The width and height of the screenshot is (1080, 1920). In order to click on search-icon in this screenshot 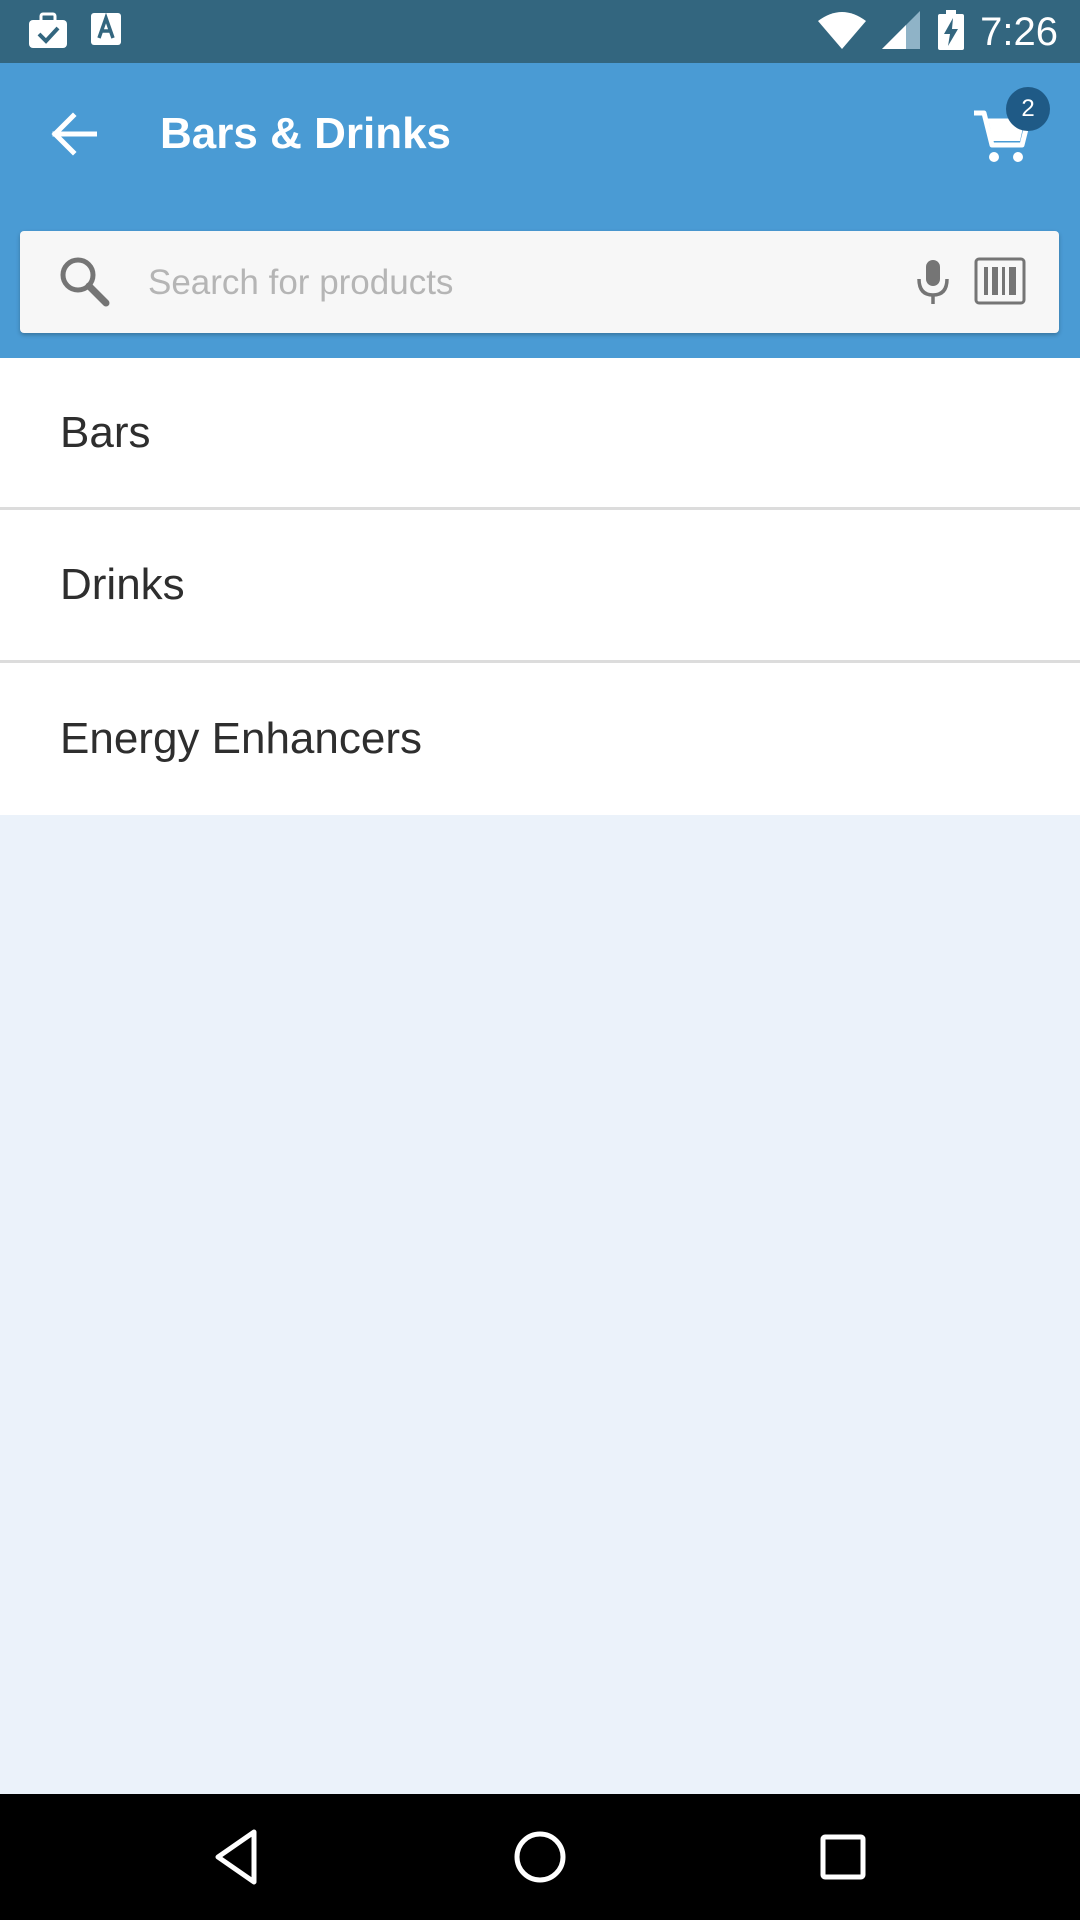, I will do `click(85, 282)`.